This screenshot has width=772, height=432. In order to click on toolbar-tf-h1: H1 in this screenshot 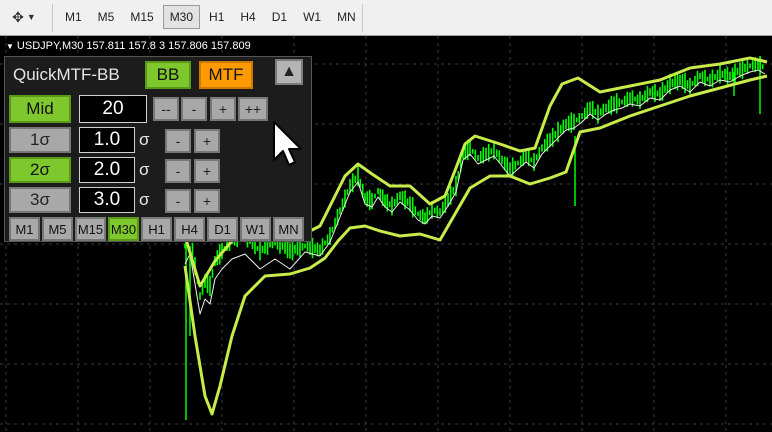, I will do `click(216, 17)`.